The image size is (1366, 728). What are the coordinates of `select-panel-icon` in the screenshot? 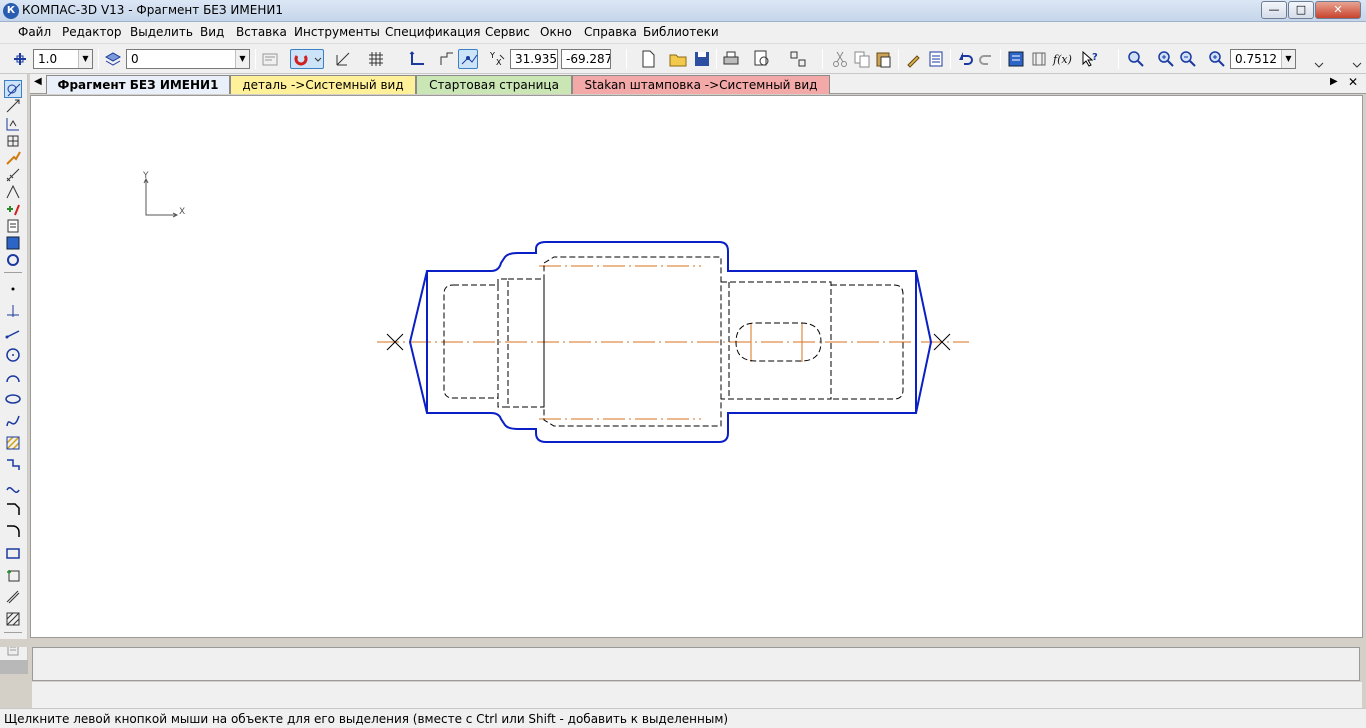 It's located at (13, 192).